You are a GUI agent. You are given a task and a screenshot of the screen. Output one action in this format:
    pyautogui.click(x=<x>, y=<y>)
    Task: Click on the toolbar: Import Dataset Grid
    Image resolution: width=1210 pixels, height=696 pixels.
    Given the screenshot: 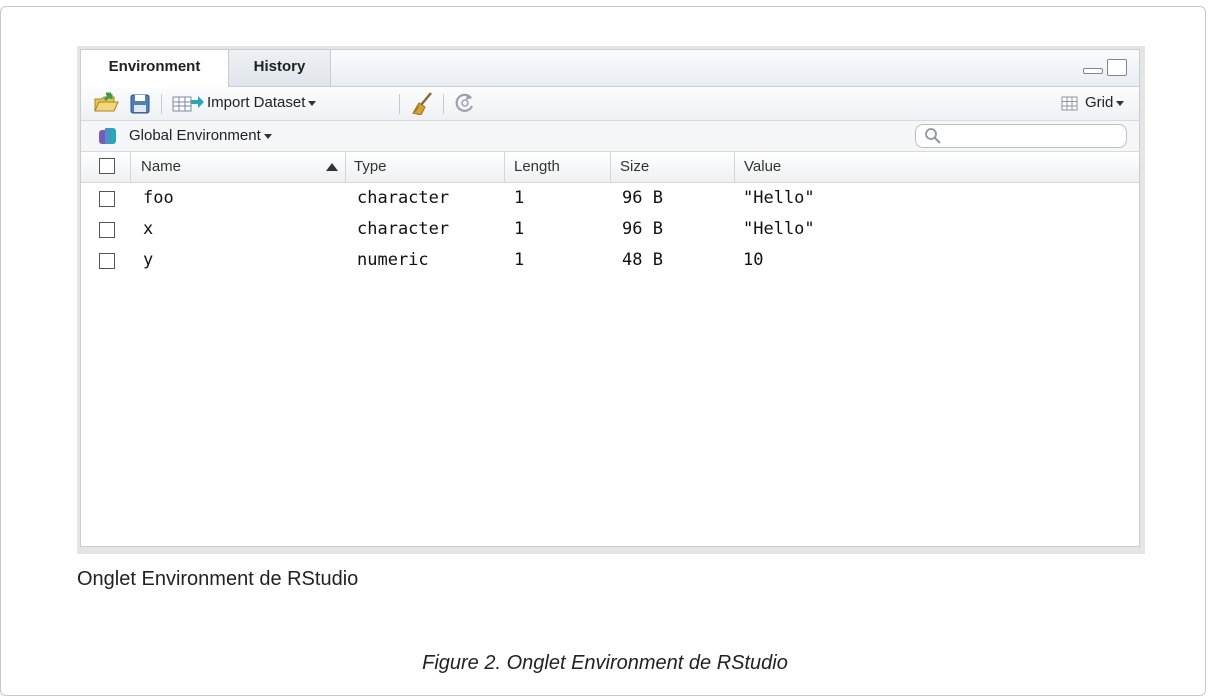 What is the action you would take?
    pyautogui.click(x=610, y=104)
    